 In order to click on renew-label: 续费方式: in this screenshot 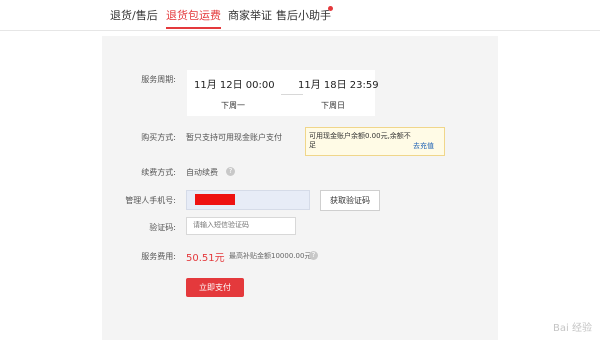, I will do `click(158, 172)`.